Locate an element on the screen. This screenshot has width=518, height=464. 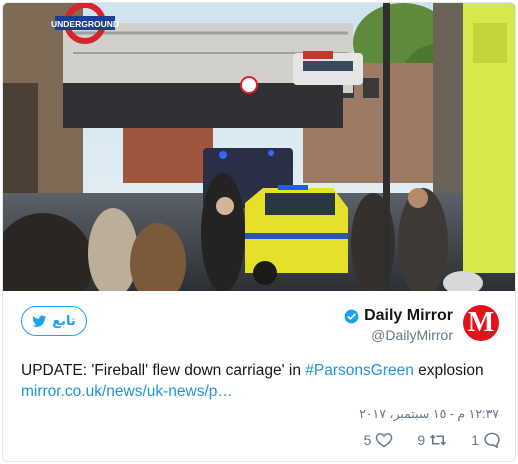
tweet-actions: 5 9 1 is located at coordinates (432, 440).